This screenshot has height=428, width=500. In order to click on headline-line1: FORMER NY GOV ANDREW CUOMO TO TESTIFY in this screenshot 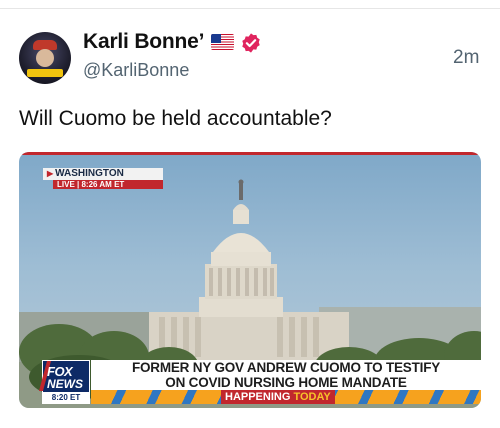, I will do `click(286, 367)`.